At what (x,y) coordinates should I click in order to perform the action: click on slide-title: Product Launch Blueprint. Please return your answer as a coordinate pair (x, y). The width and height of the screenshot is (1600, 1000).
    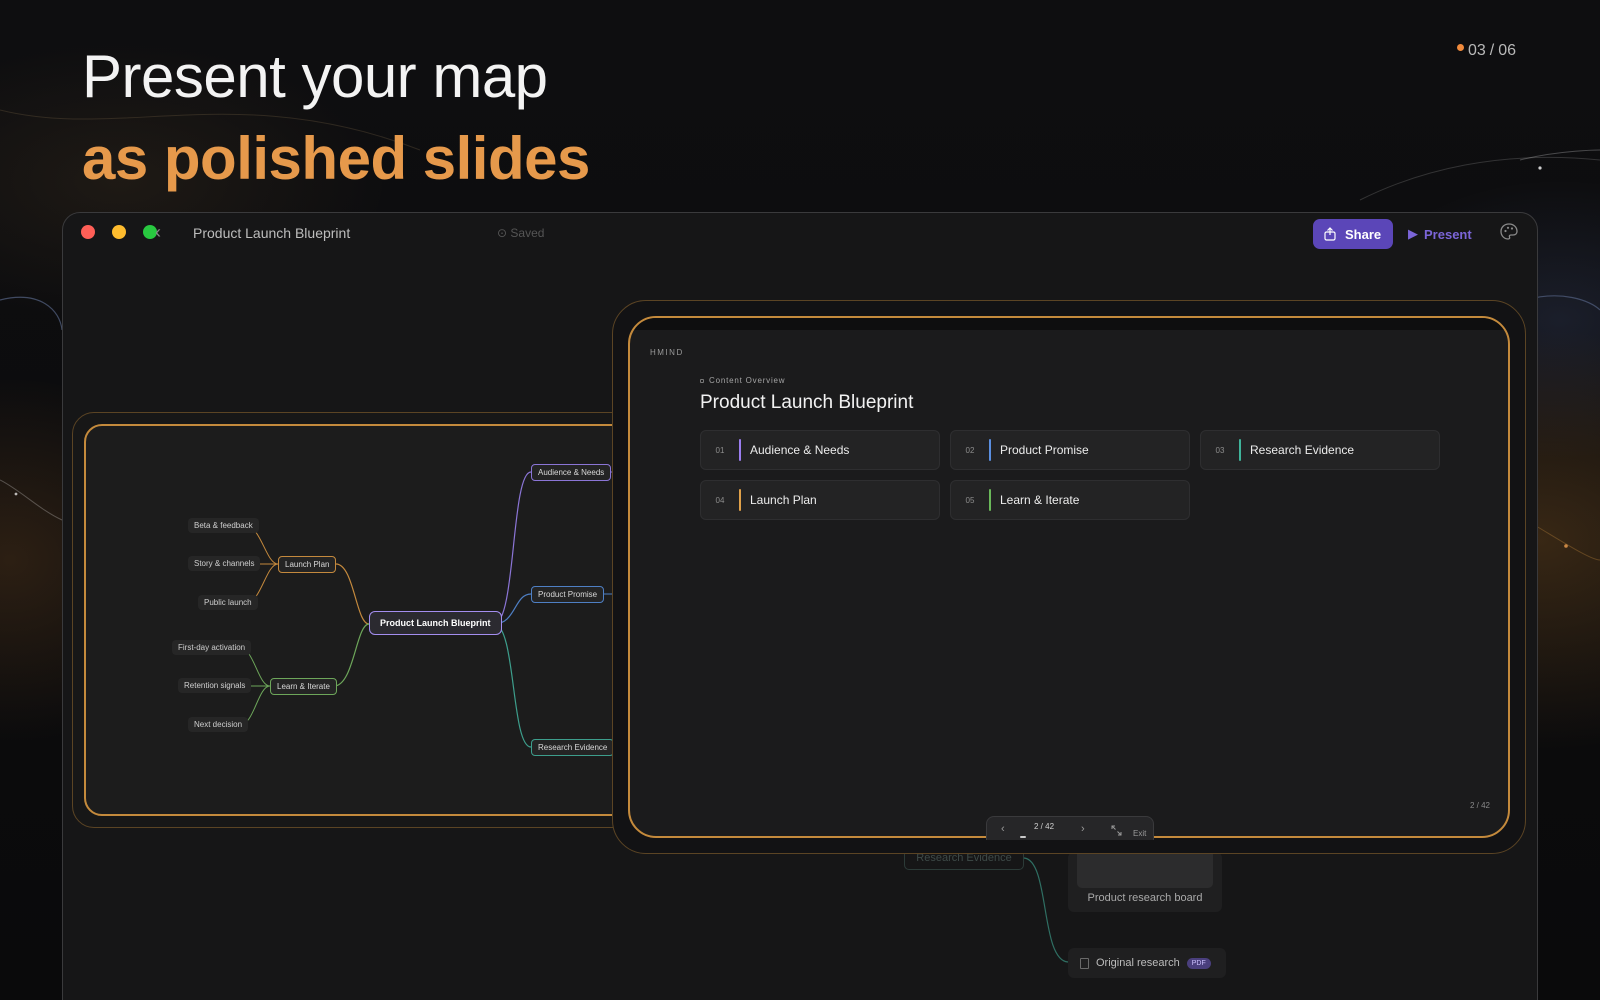
    Looking at the image, I should click on (807, 402).